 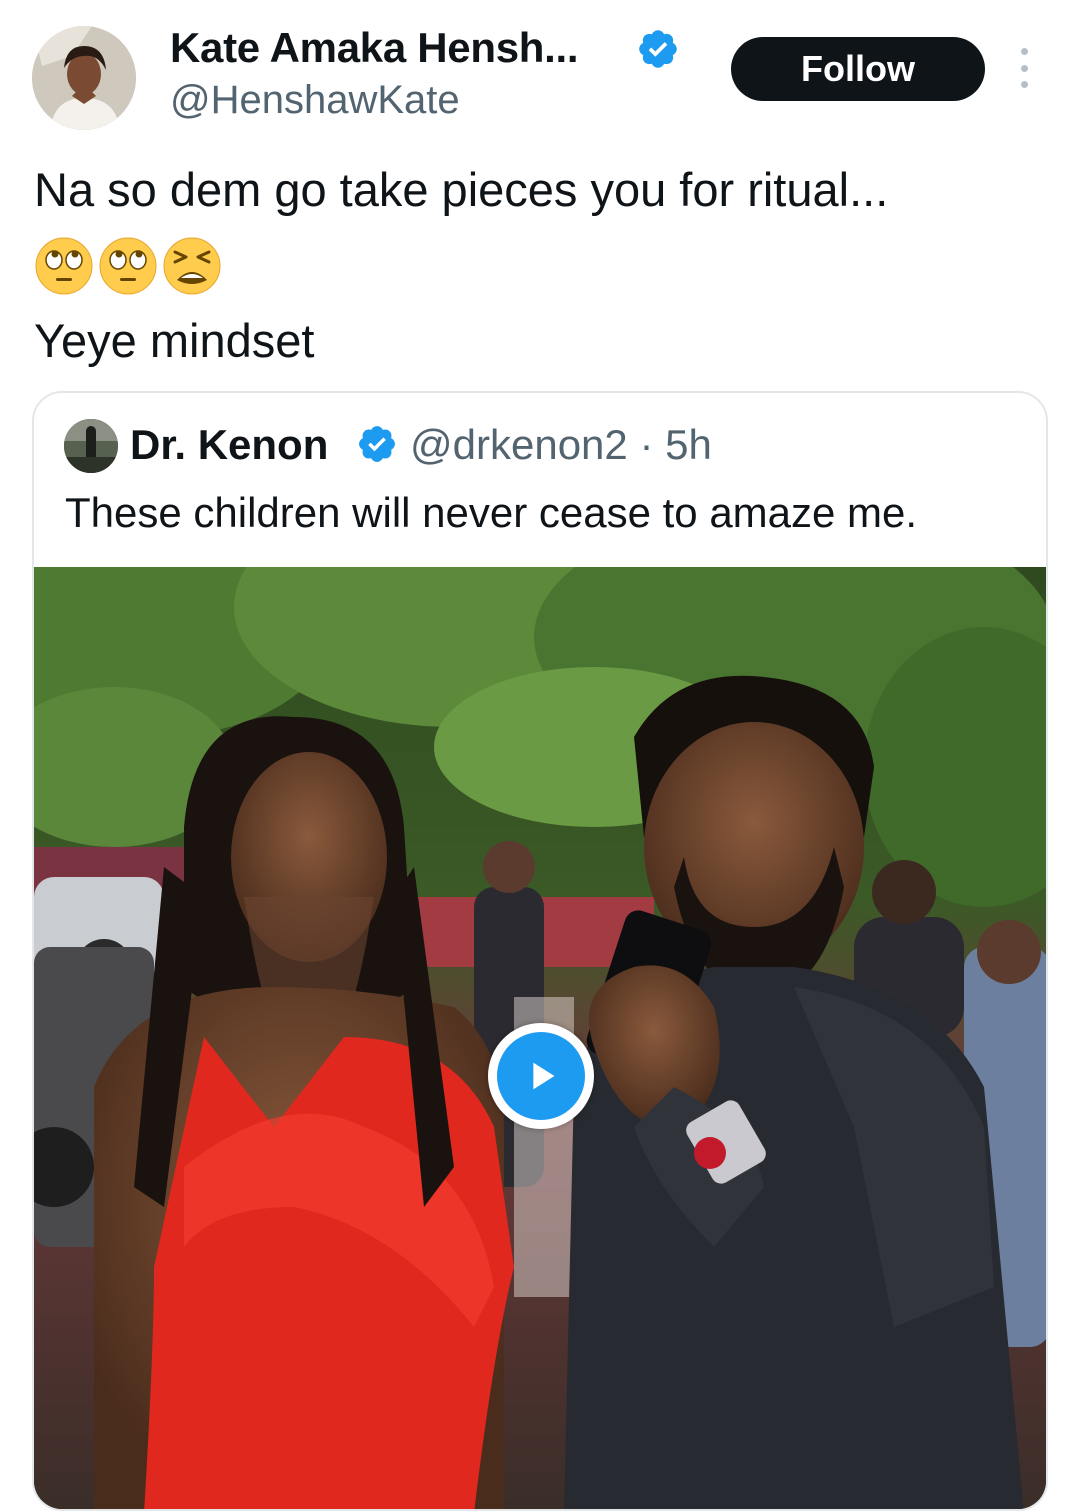 I want to click on play-icon, so click(x=541, y=1076).